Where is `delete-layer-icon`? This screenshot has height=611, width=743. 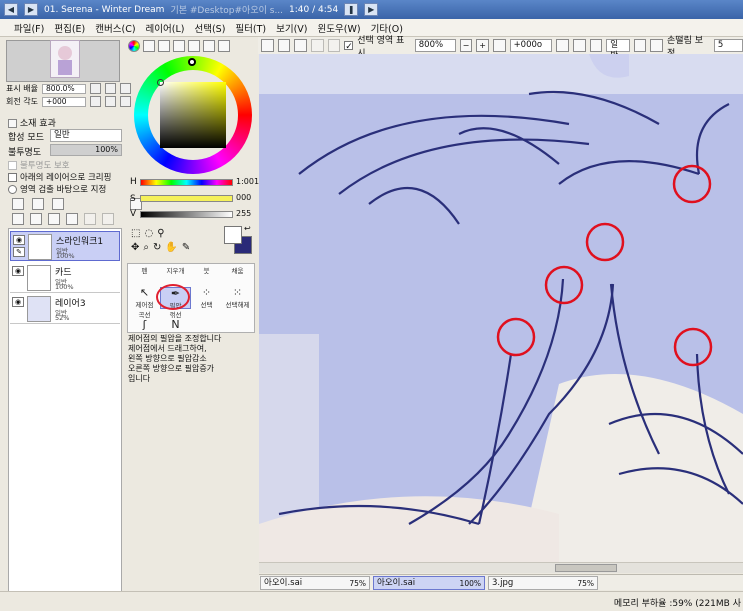
delete-layer-icon is located at coordinates (72, 219).